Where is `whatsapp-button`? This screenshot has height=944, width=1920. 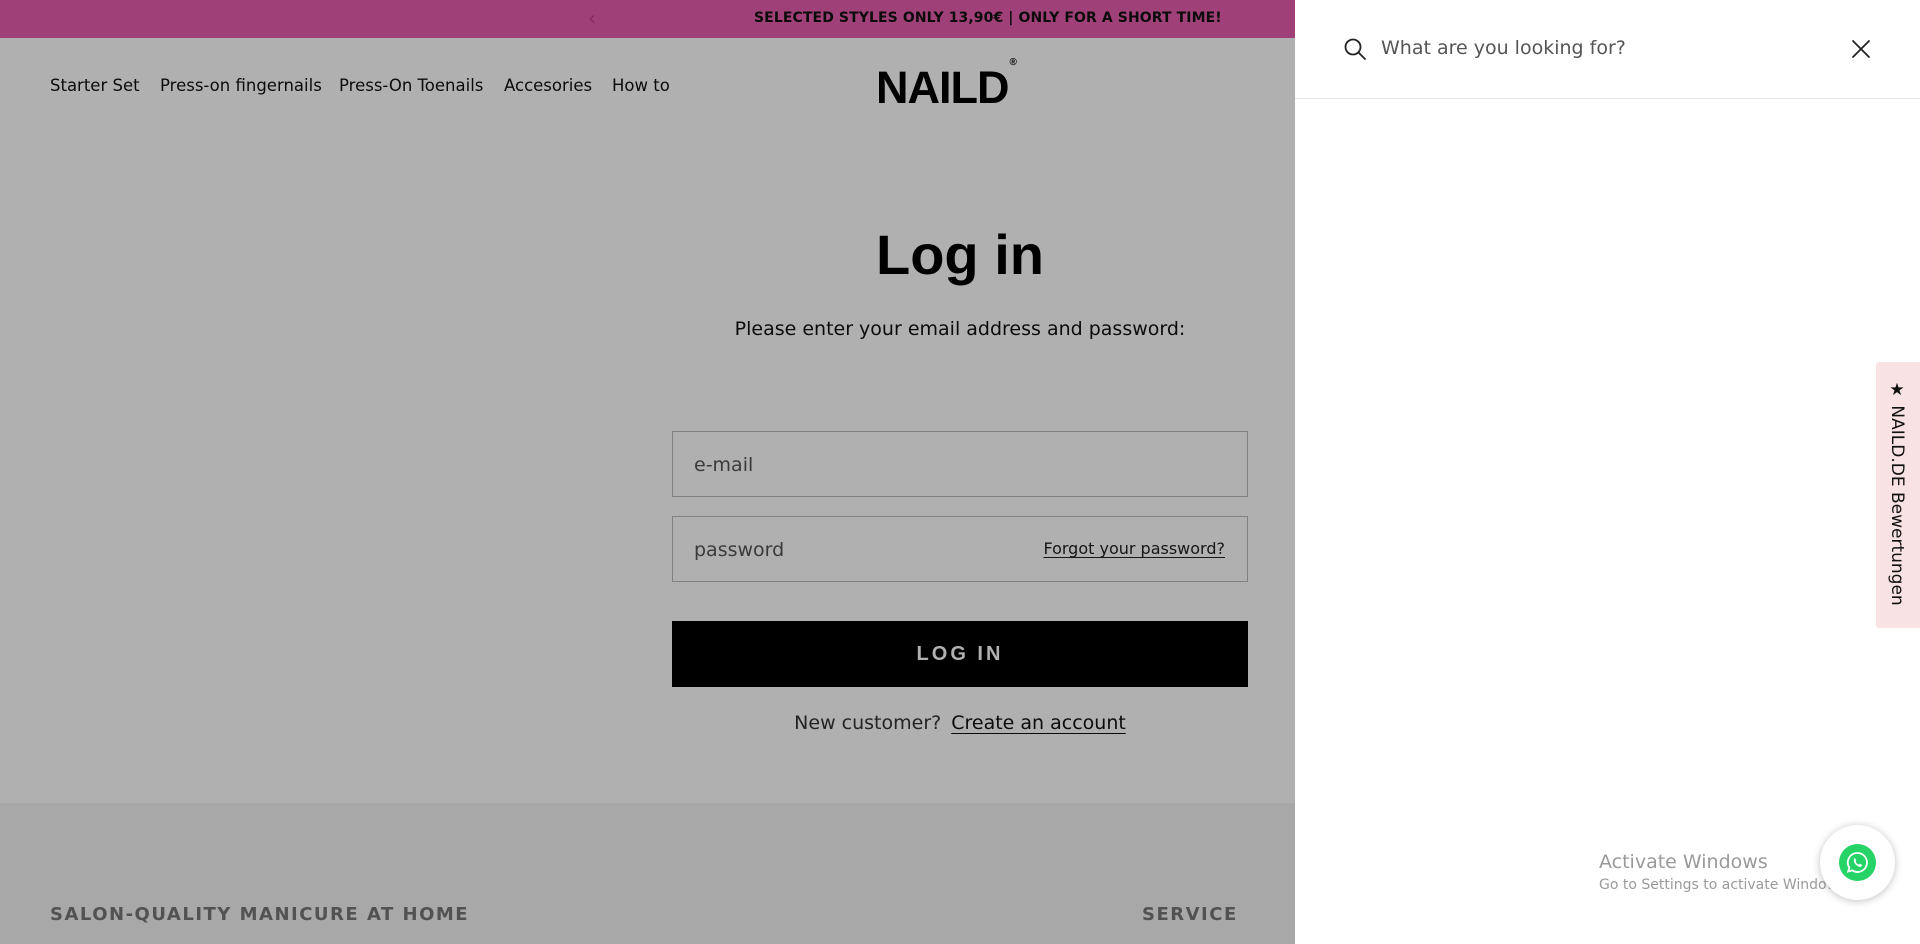 whatsapp-button is located at coordinates (1857, 862).